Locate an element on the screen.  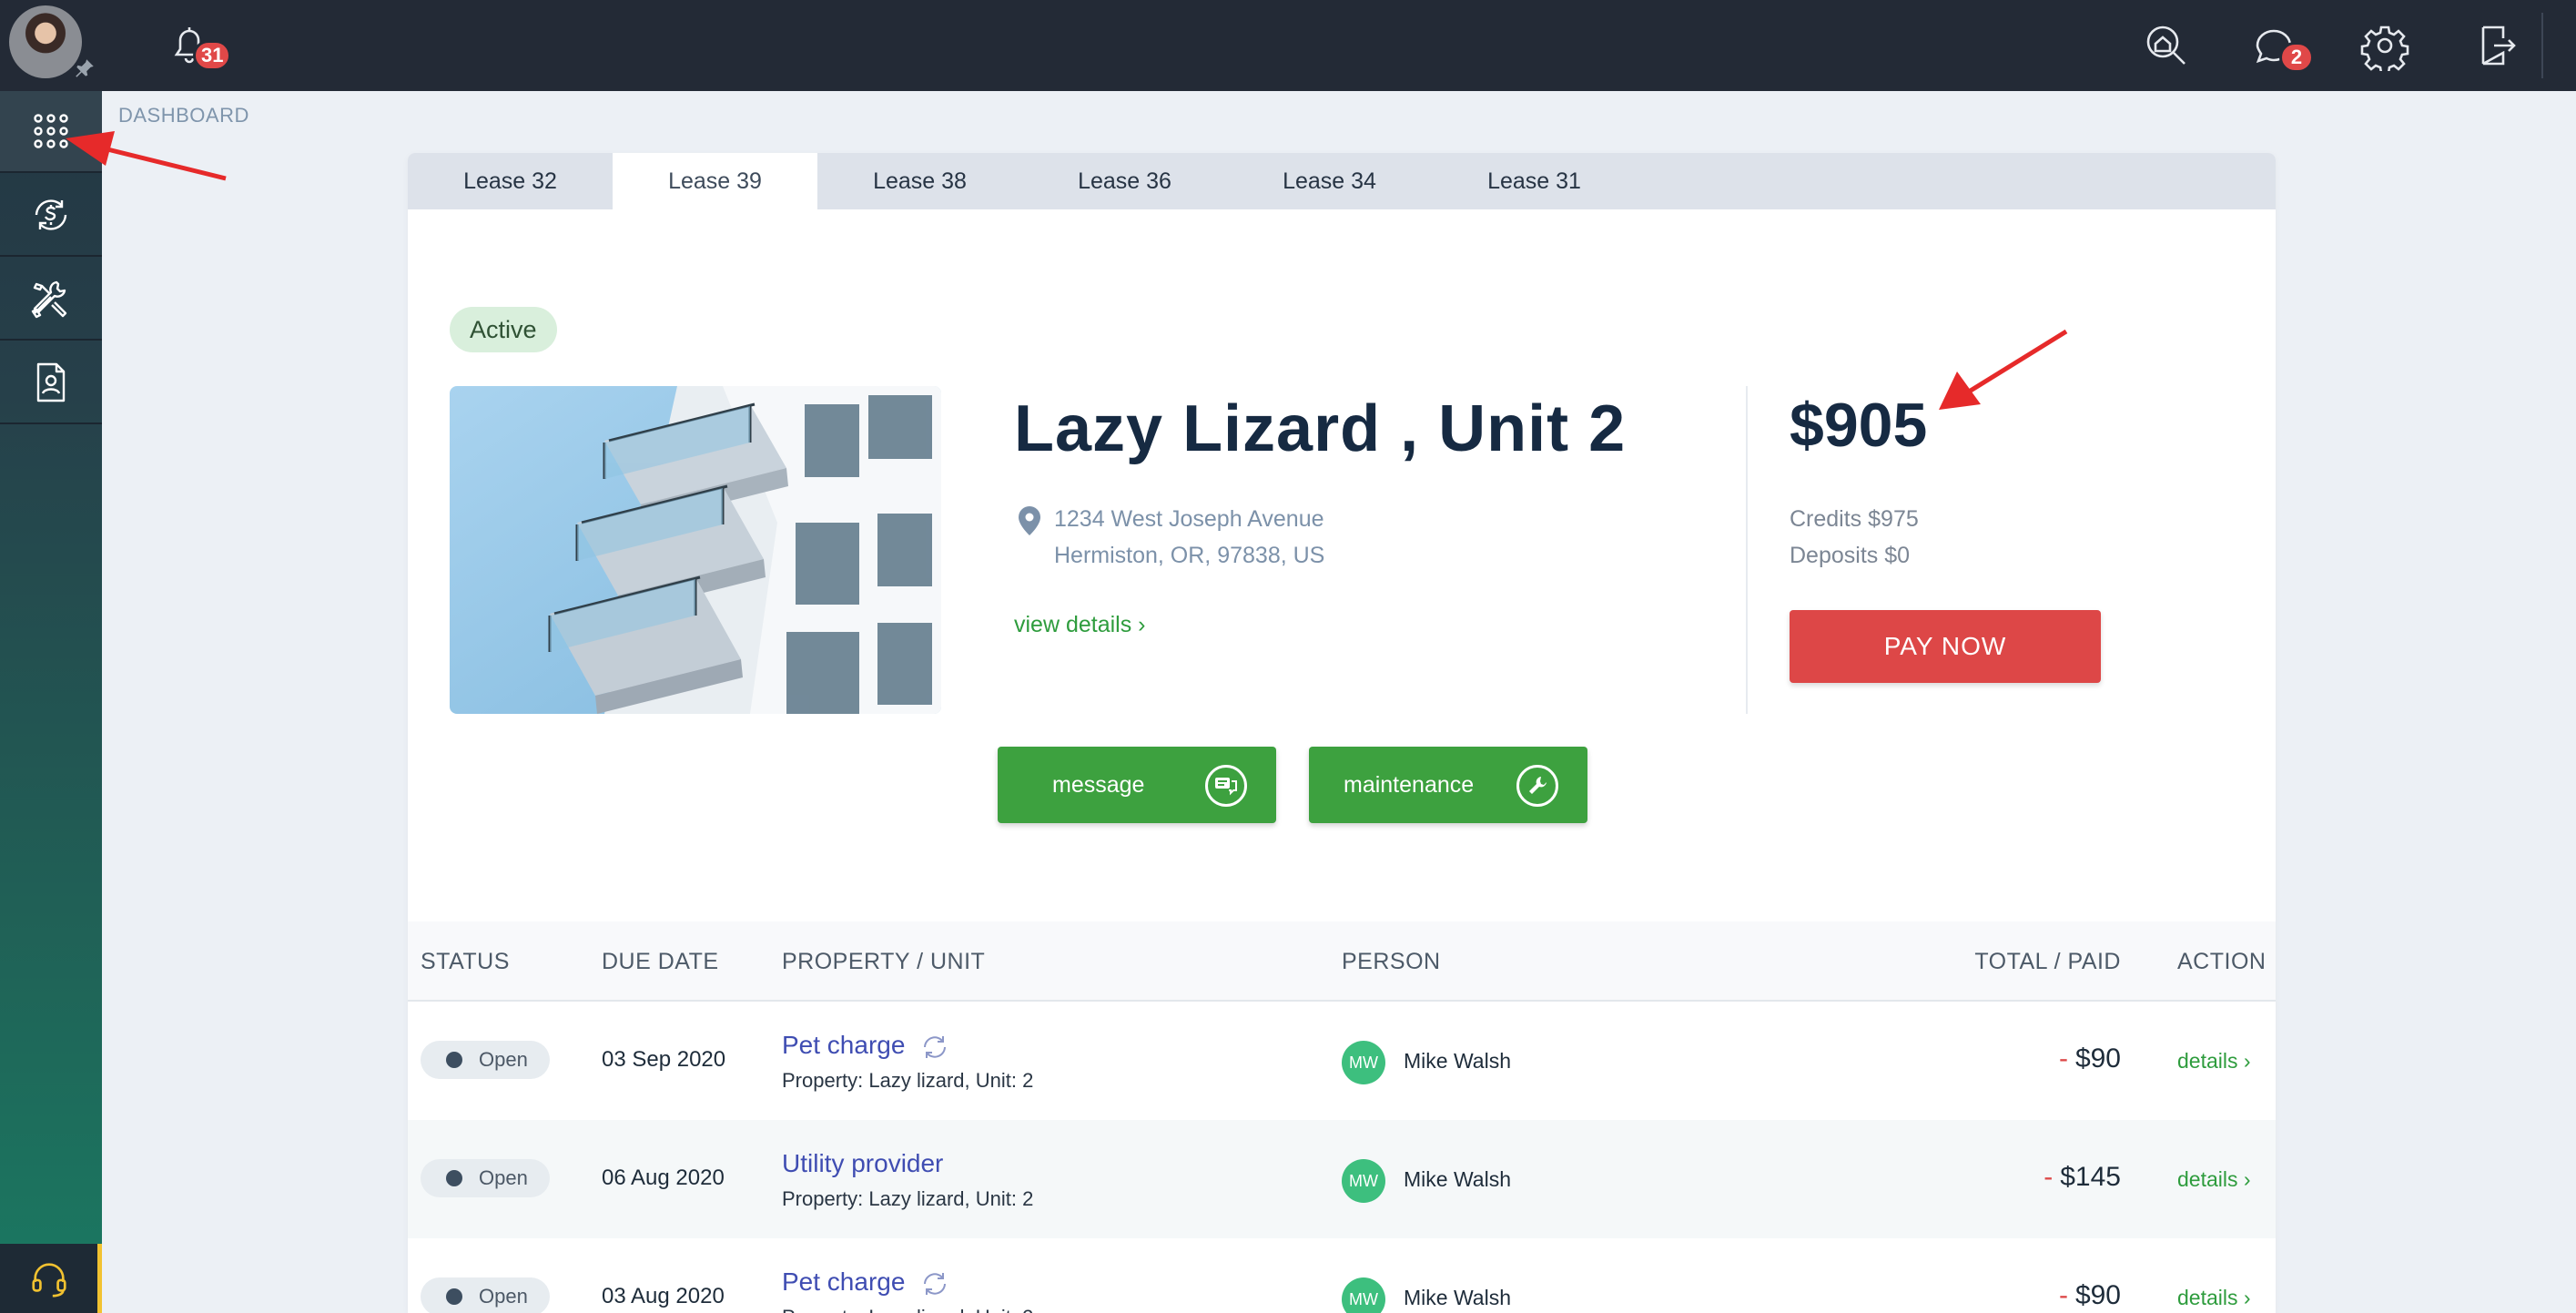
tab-lease-38: Lease 38 is located at coordinates (919, 181).